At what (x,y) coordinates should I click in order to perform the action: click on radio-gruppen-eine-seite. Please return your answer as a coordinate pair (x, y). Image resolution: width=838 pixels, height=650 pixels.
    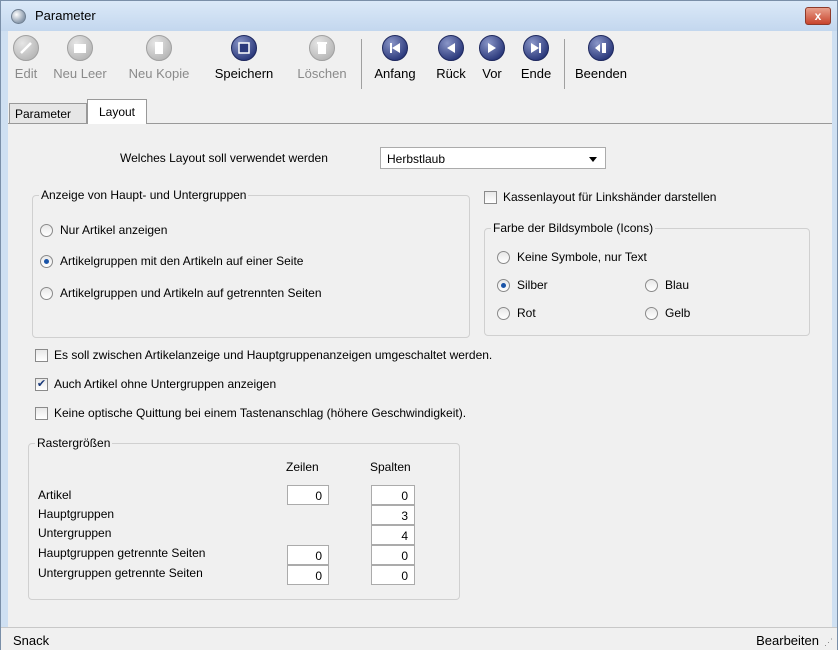
    Looking at the image, I should click on (46, 261).